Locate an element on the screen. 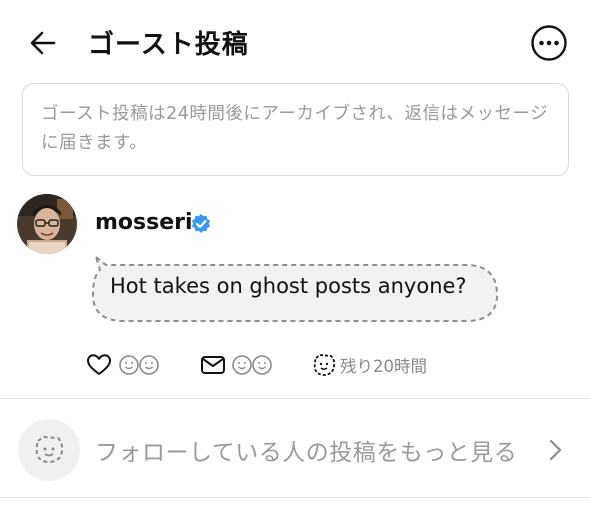 This screenshot has width=590, height=523. reply-reactions is located at coordinates (253, 365).